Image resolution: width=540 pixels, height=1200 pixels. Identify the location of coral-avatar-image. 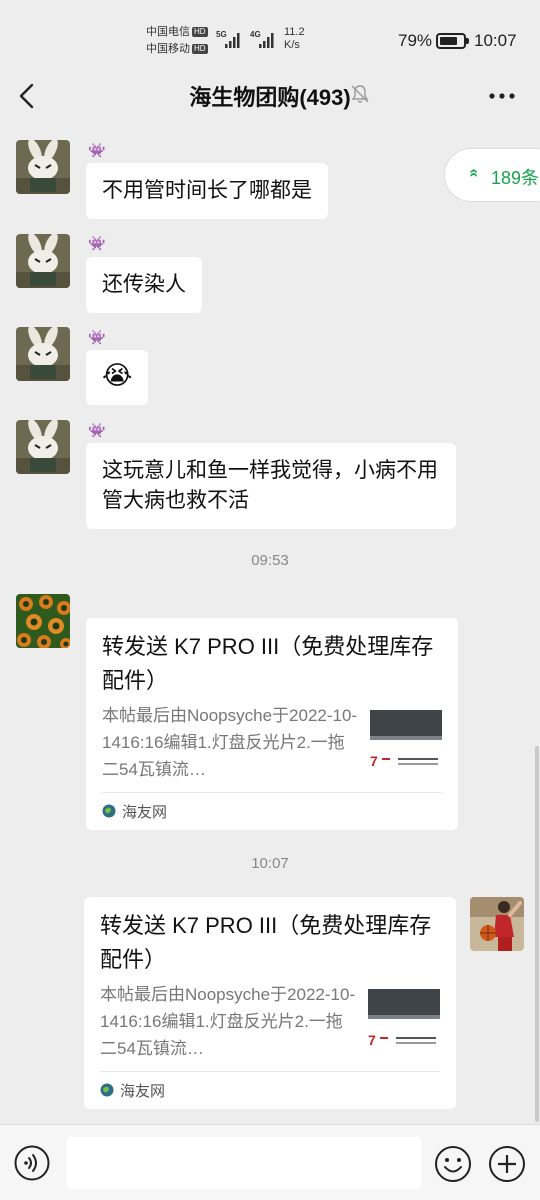
(43, 621).